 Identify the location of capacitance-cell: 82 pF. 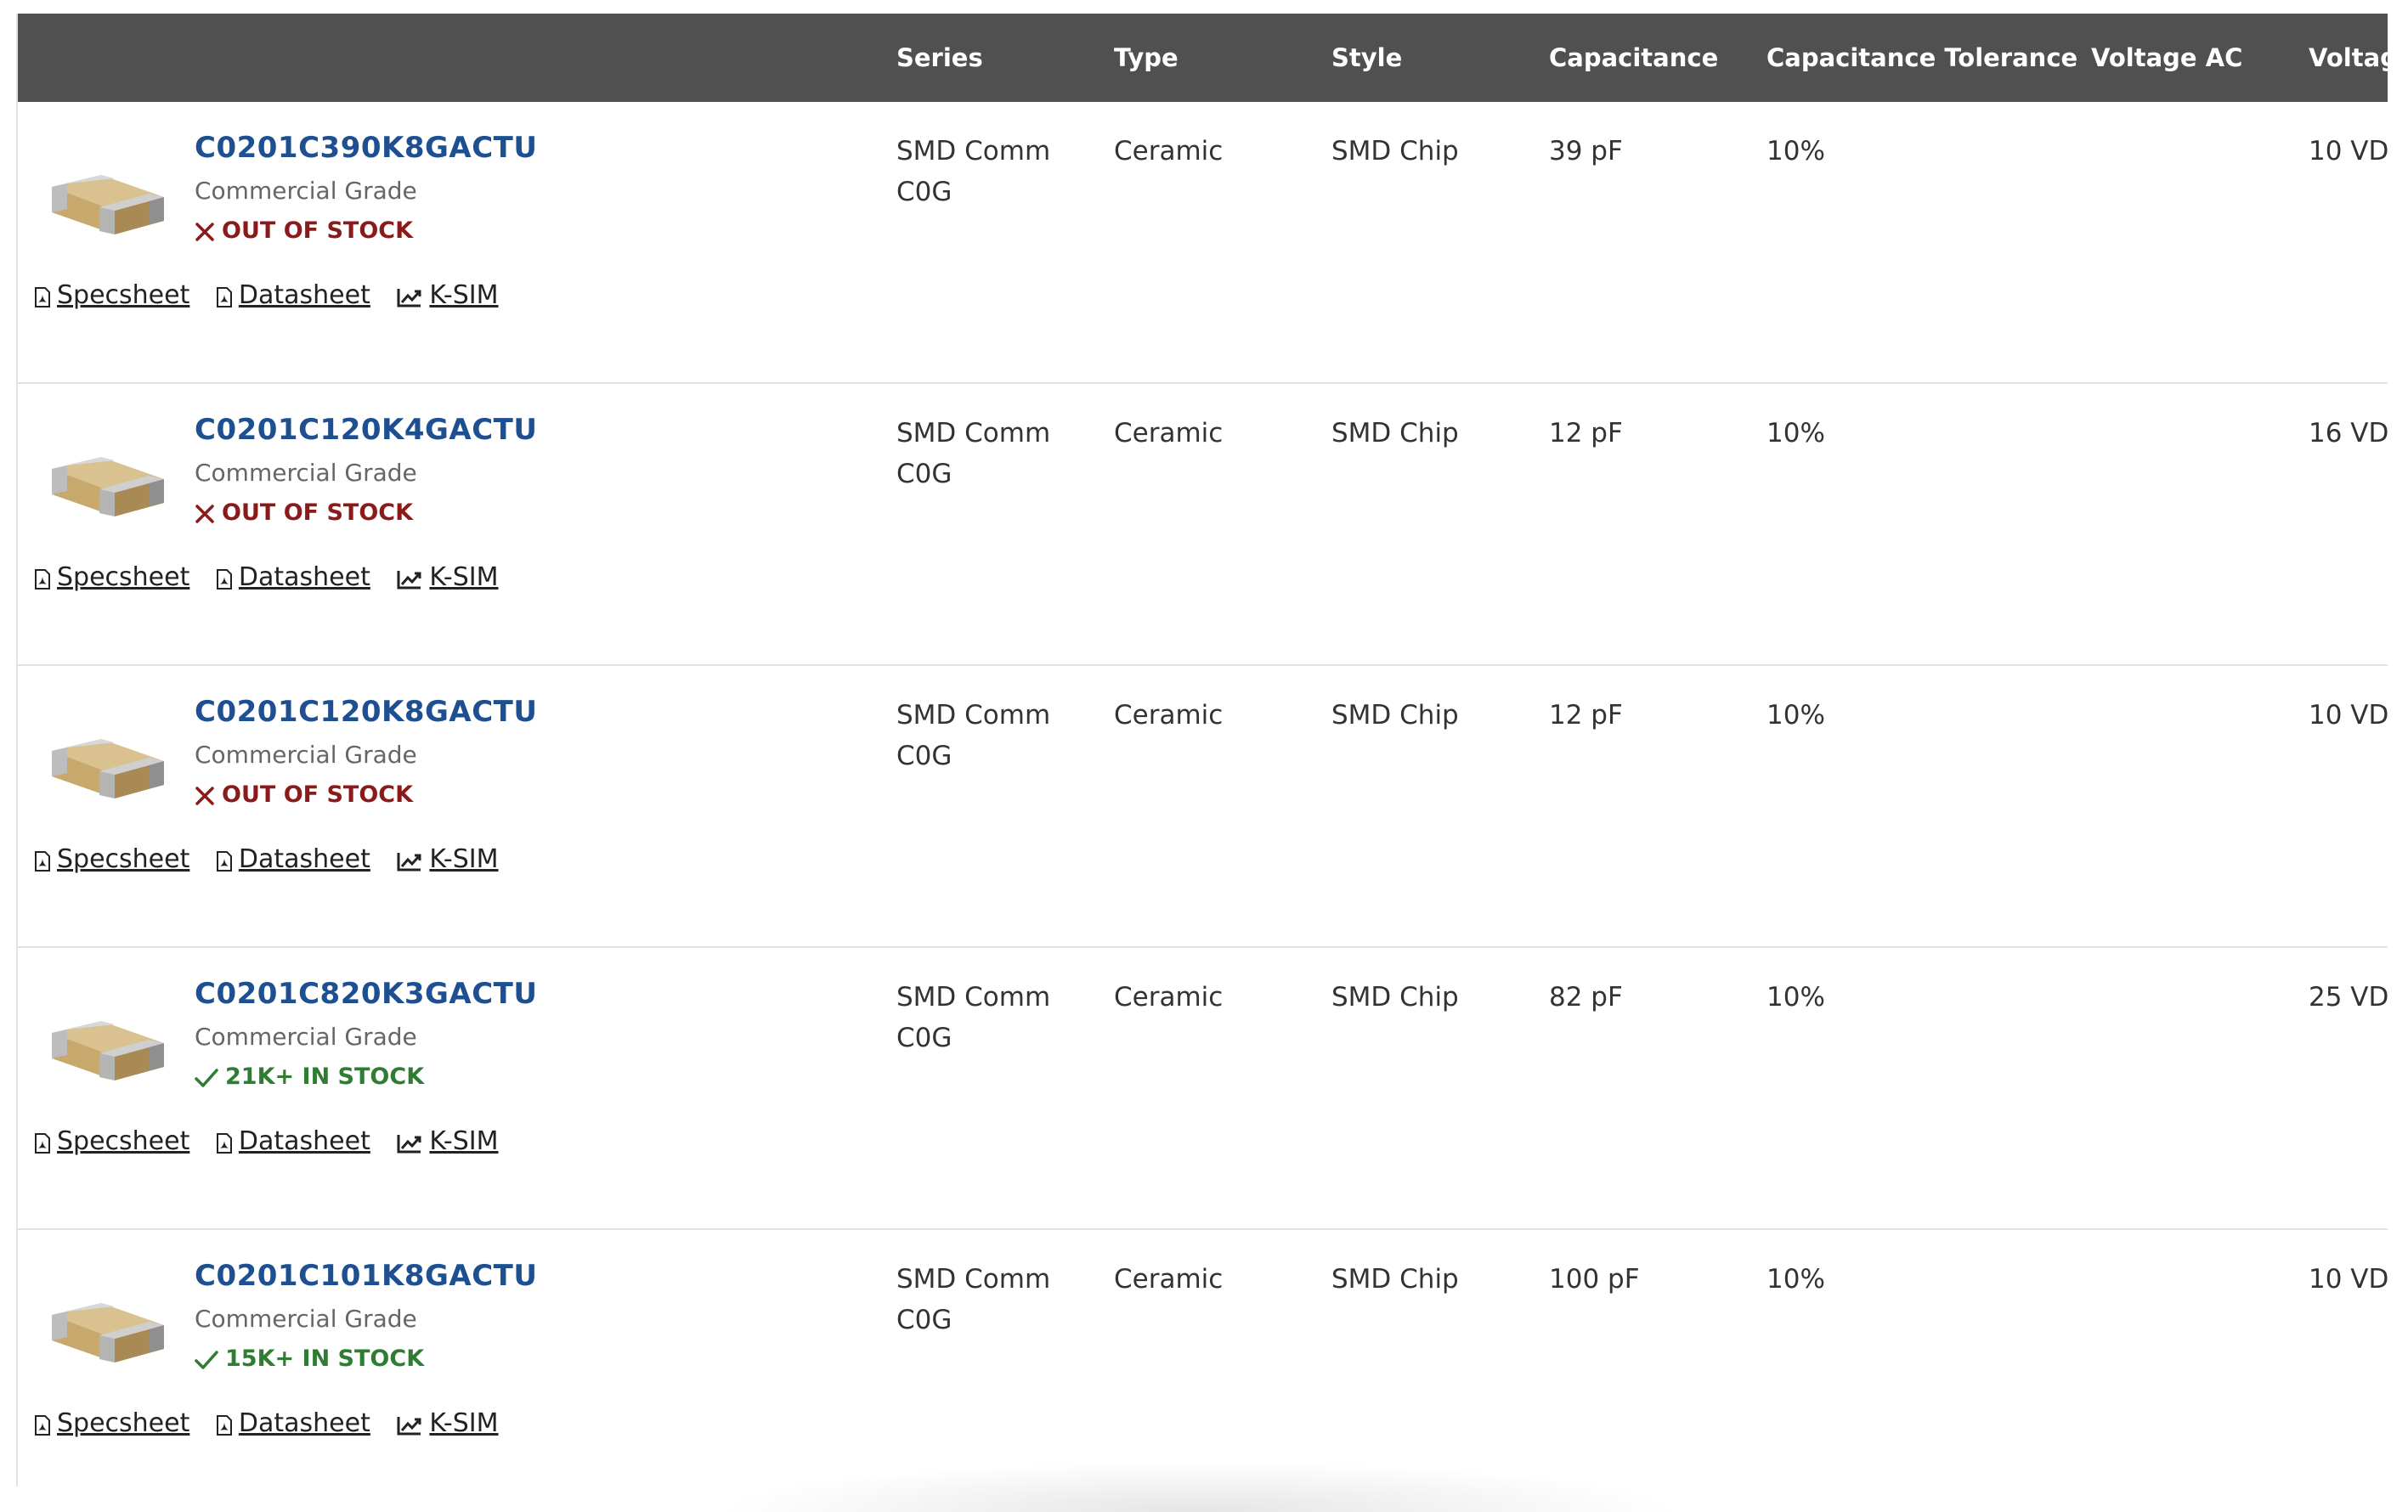
(1586, 997).